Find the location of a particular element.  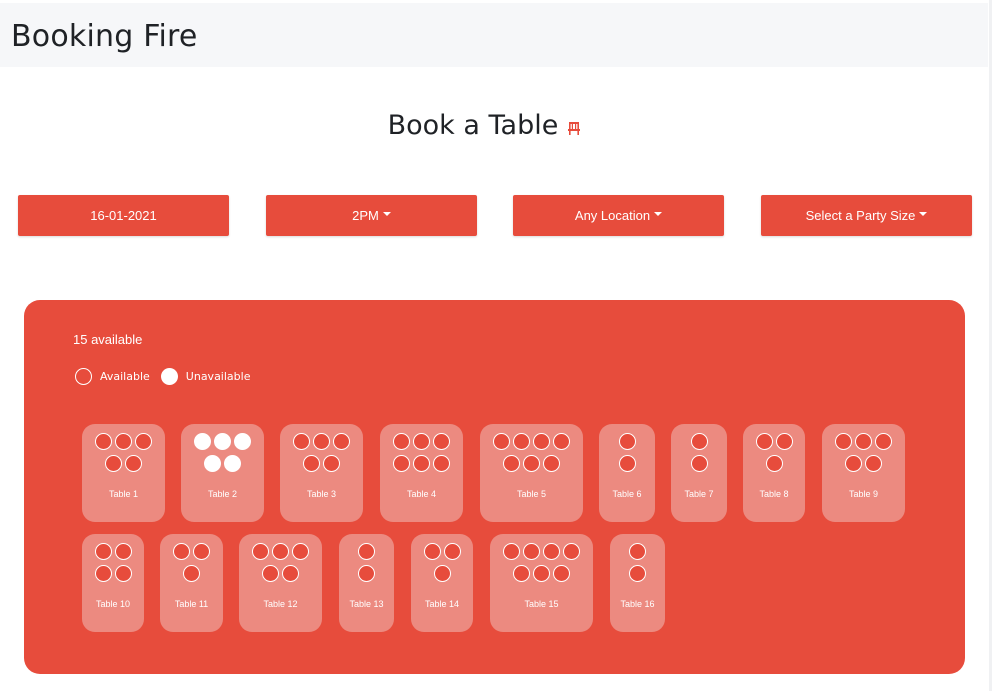

date-value: 16-01-2021 is located at coordinates (123, 215).